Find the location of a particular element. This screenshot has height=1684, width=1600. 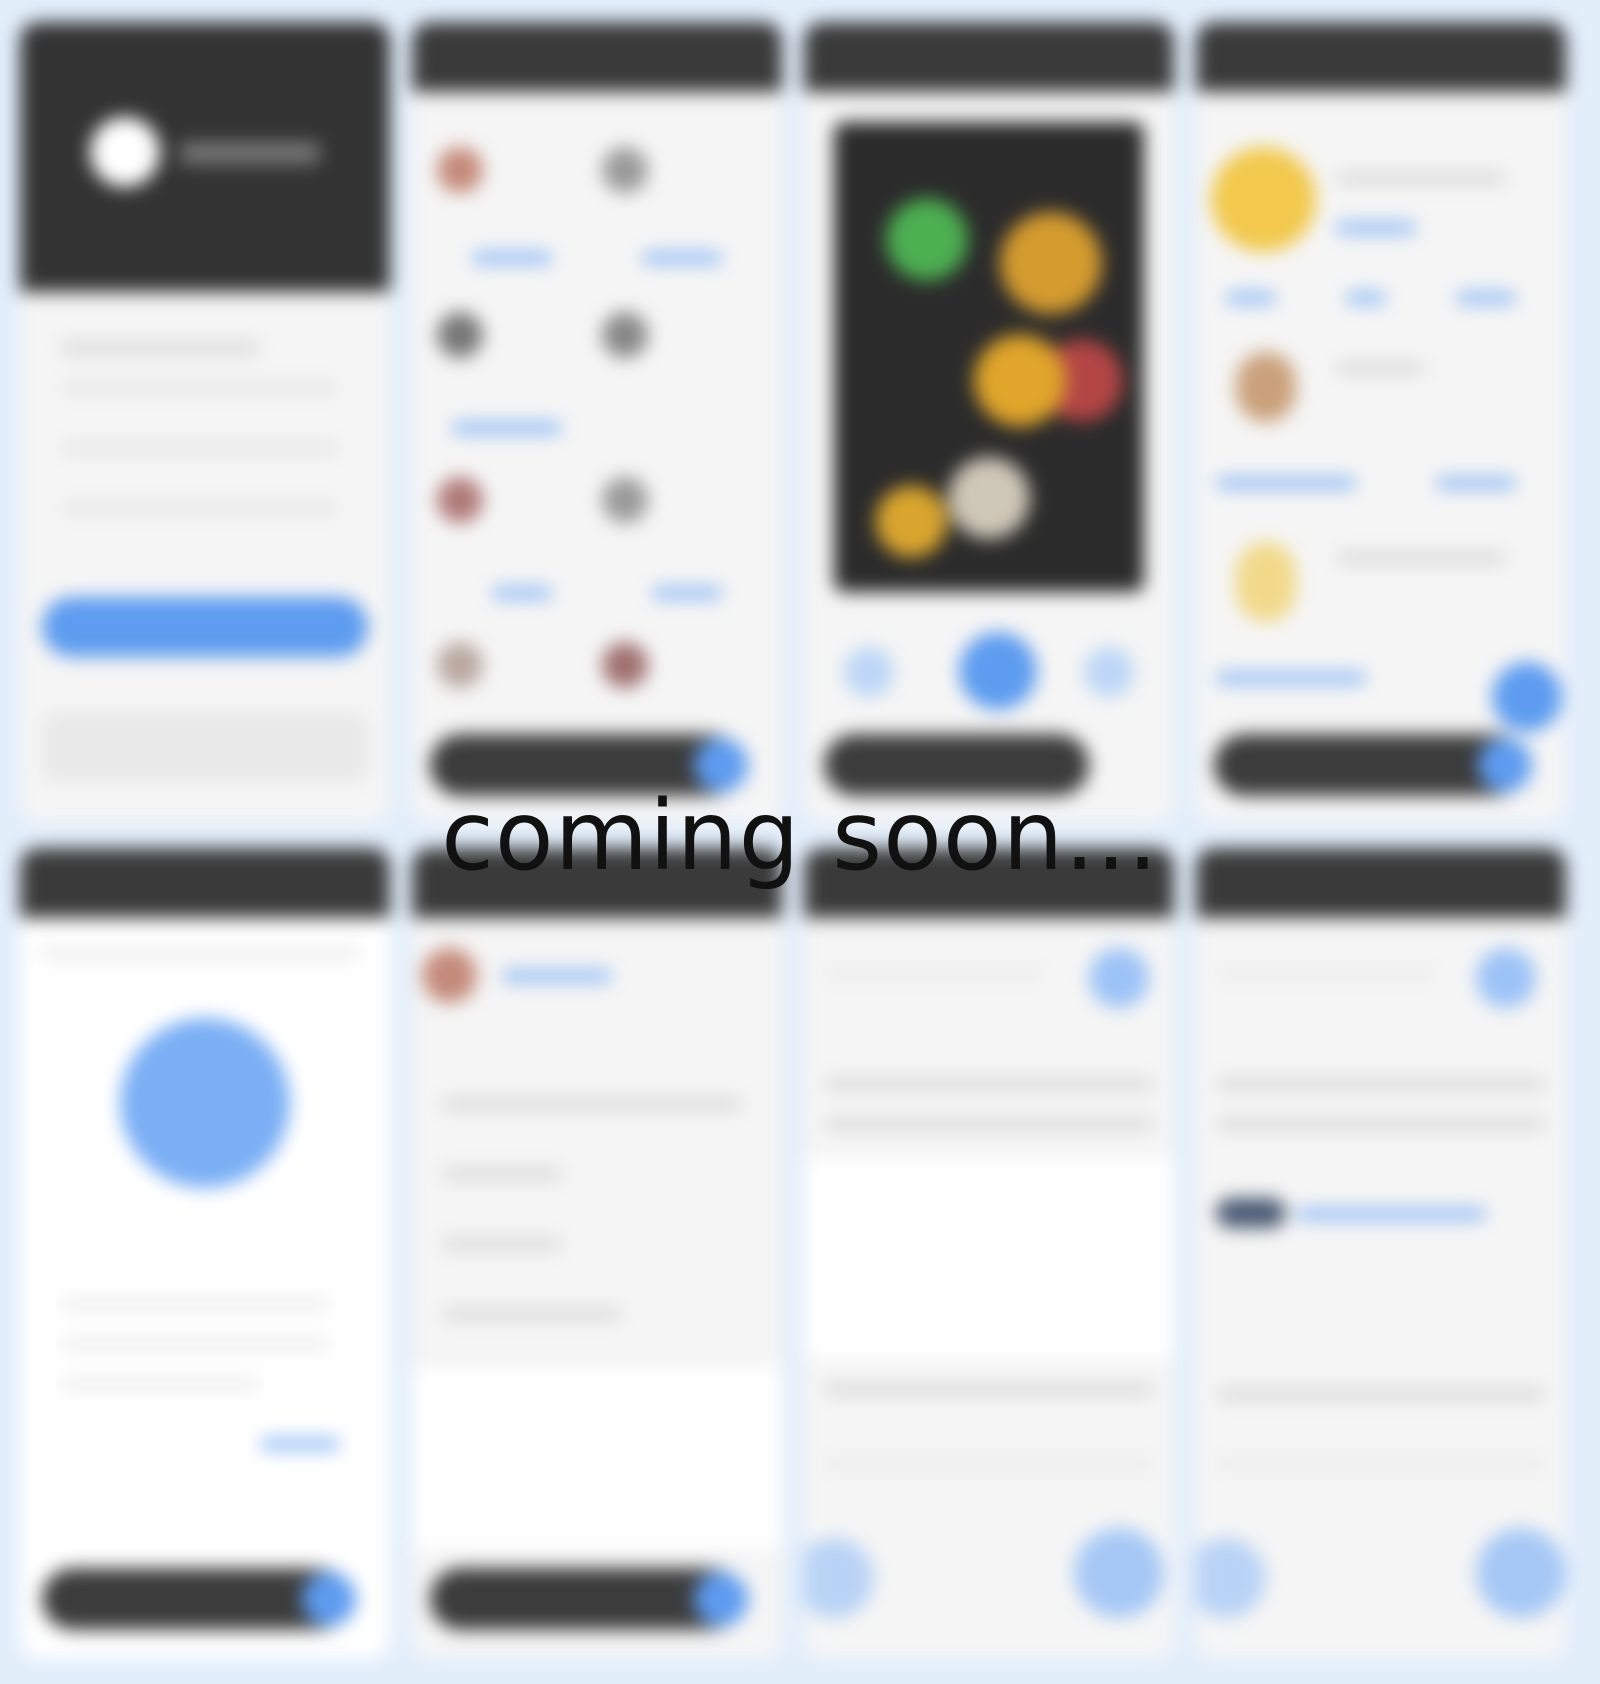

photo-image is located at coordinates (989, 357).